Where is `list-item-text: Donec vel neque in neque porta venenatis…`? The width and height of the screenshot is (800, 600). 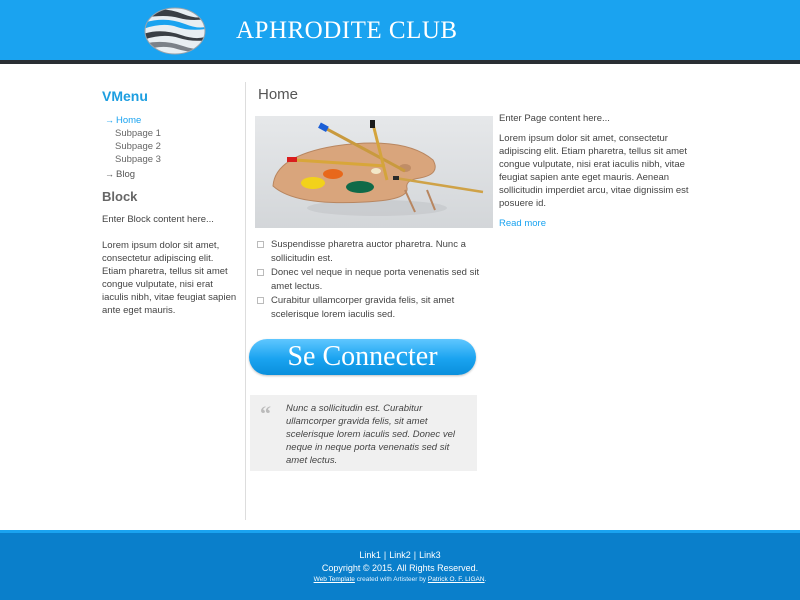
list-item-text: Donec vel neque in neque porta venenatis… is located at coordinates (375, 279).